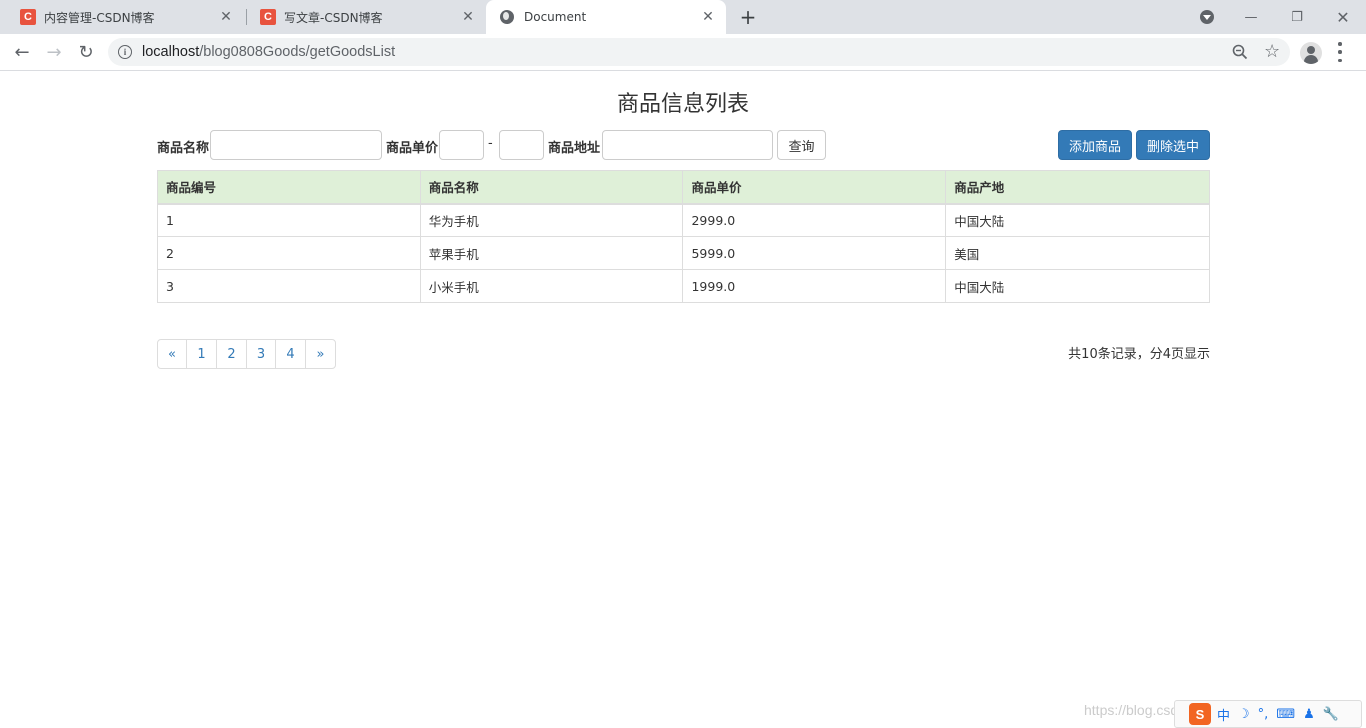  I want to click on address-bar: i localhost/blog0808Goods/getGoodsList ☆, so click(699, 52).